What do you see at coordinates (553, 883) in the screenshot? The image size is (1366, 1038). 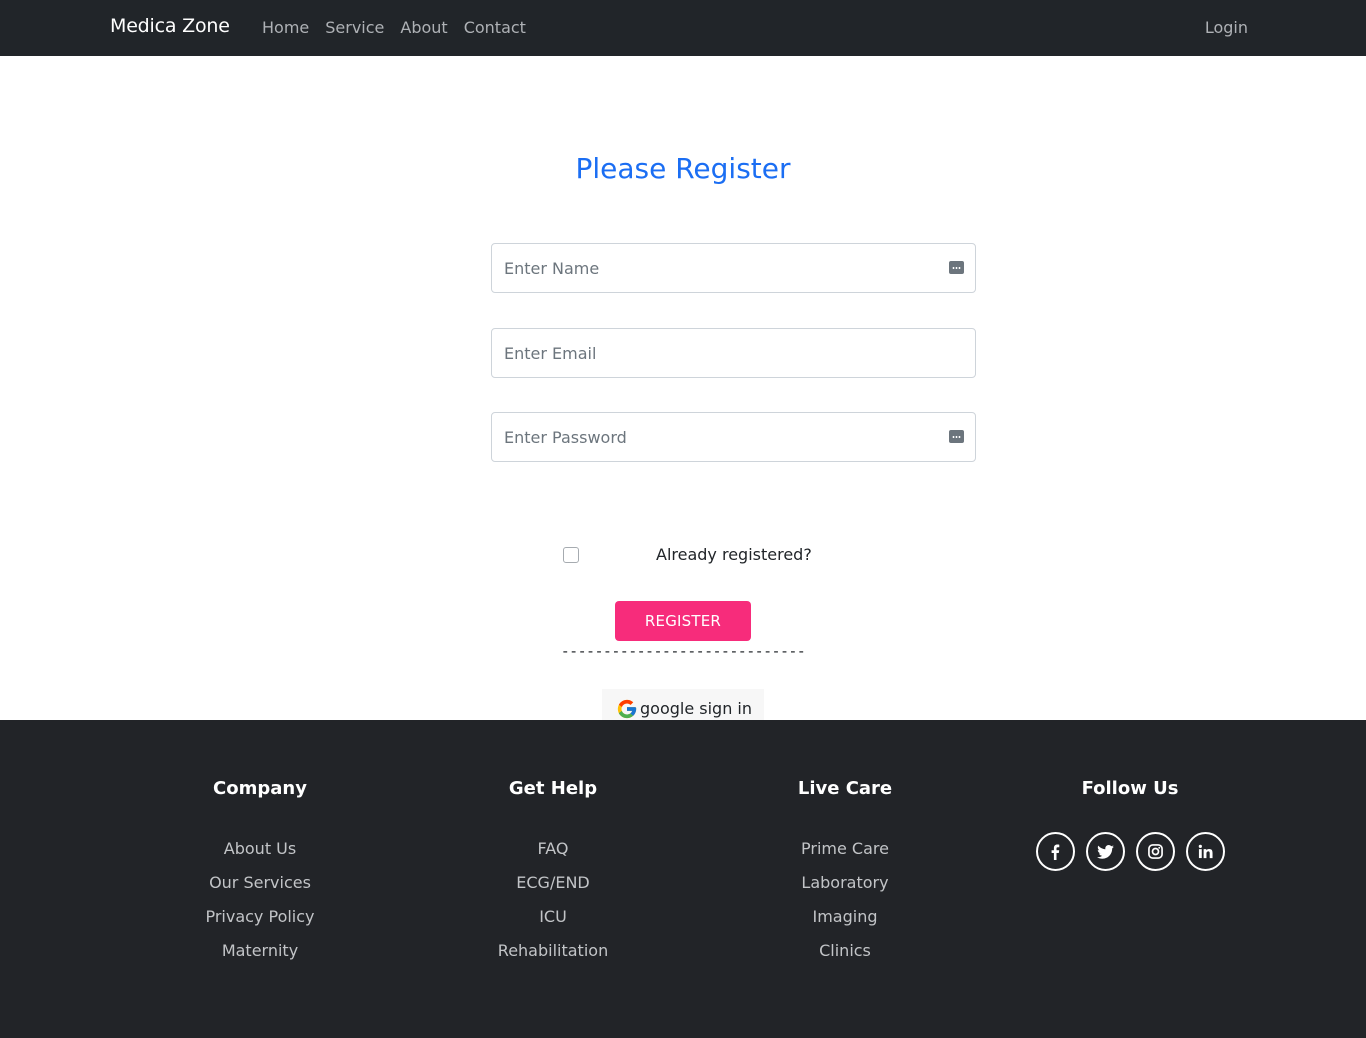 I see `footer-link-ecg: ECG/END` at bounding box center [553, 883].